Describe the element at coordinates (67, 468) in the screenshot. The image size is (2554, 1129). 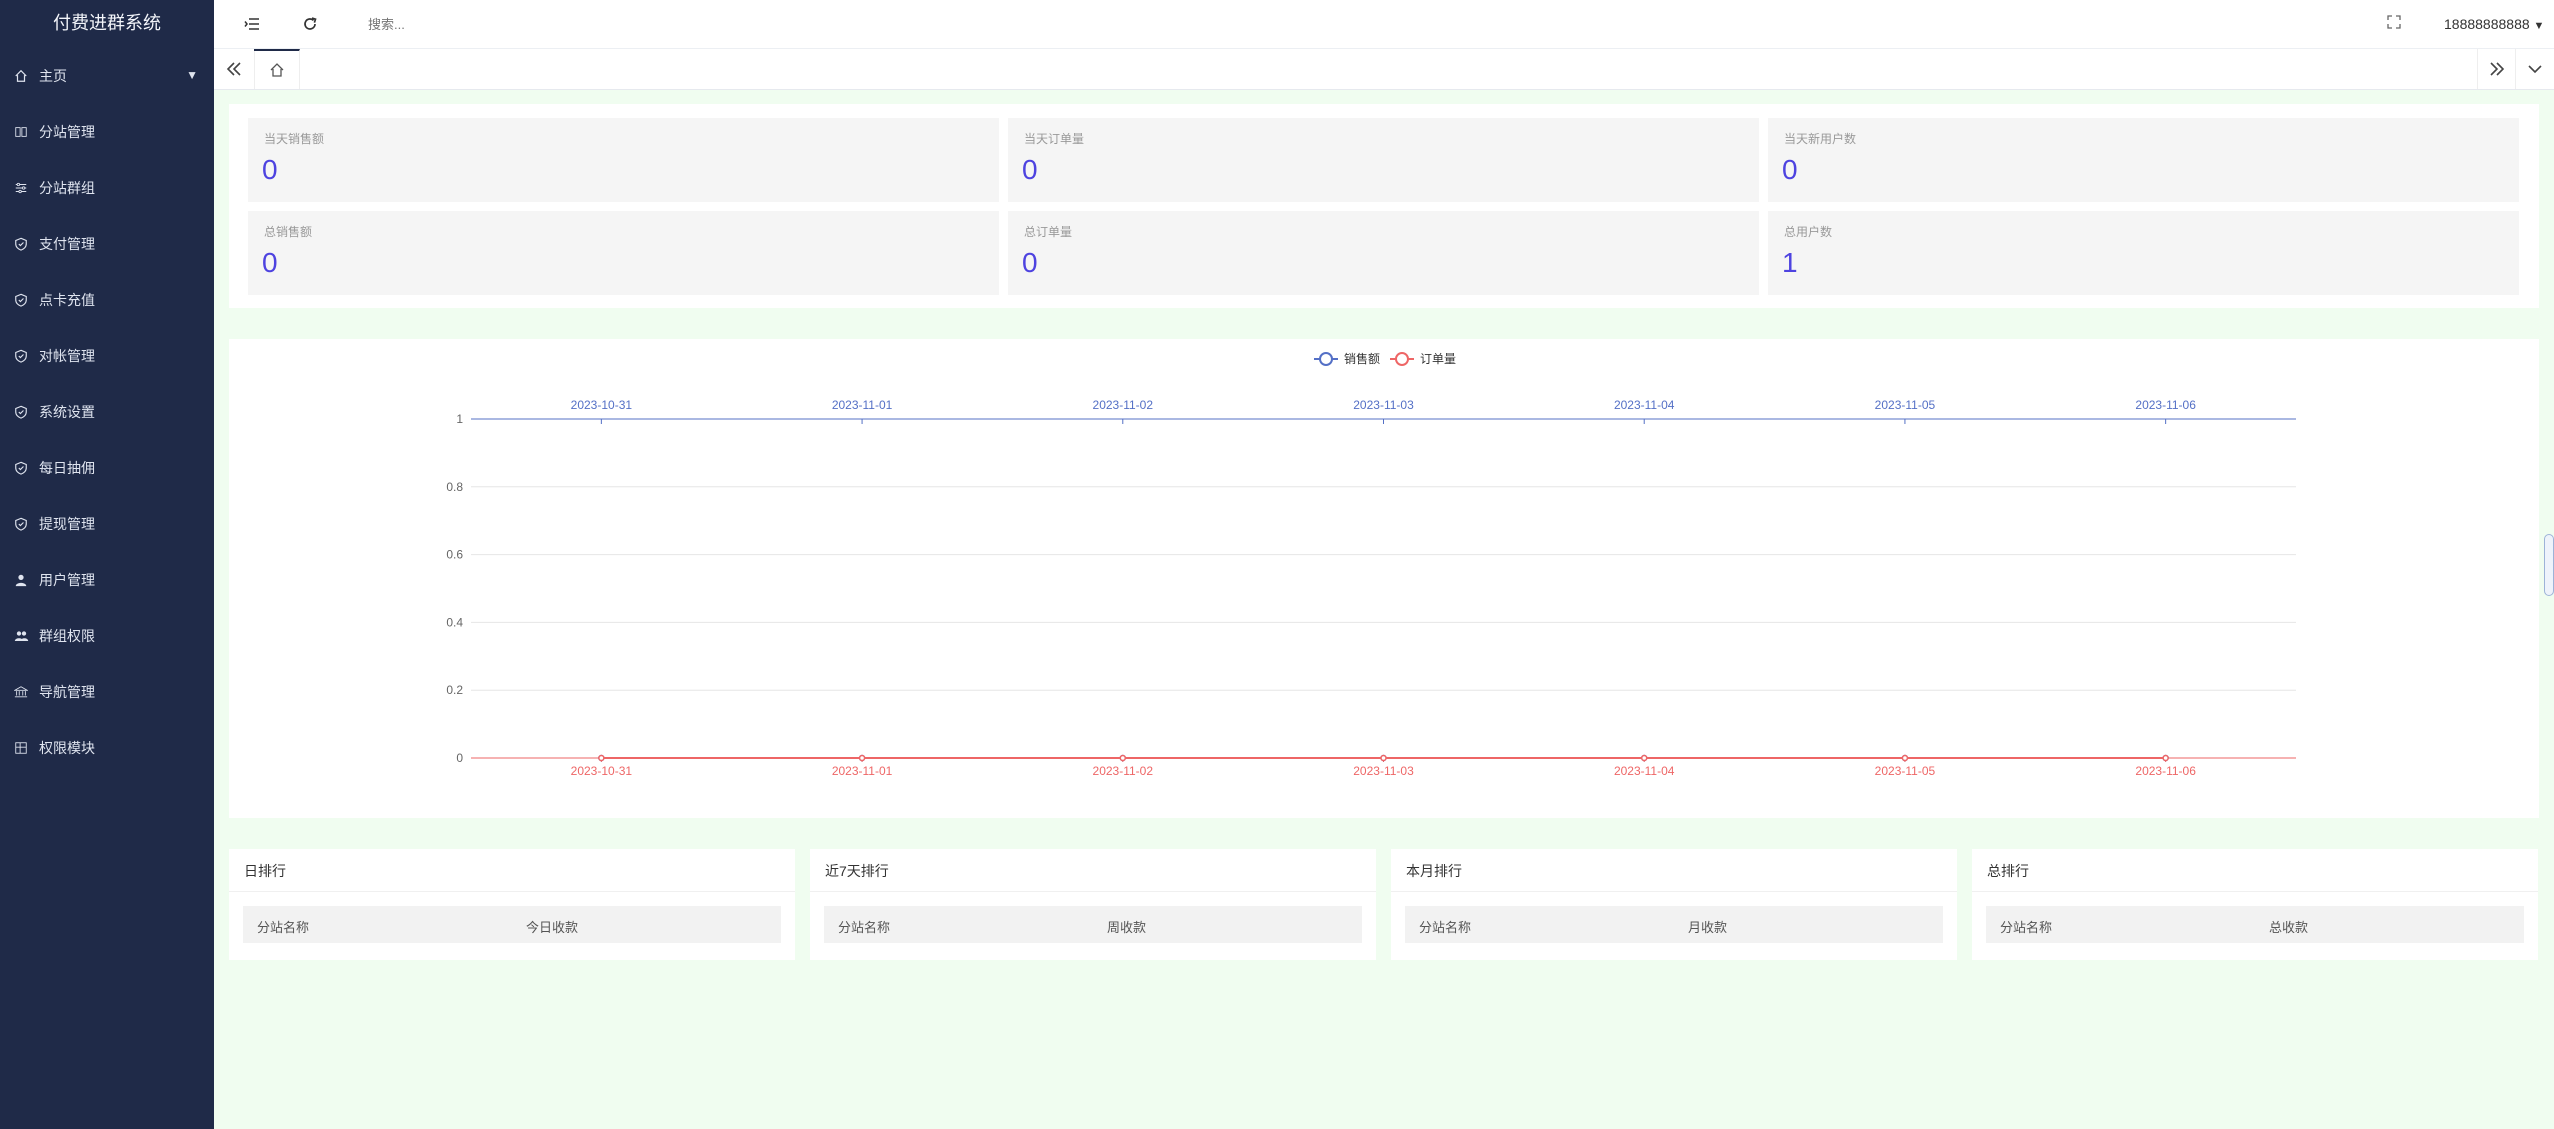
I see `sidebar-item-label: 每日抽佣` at that location.